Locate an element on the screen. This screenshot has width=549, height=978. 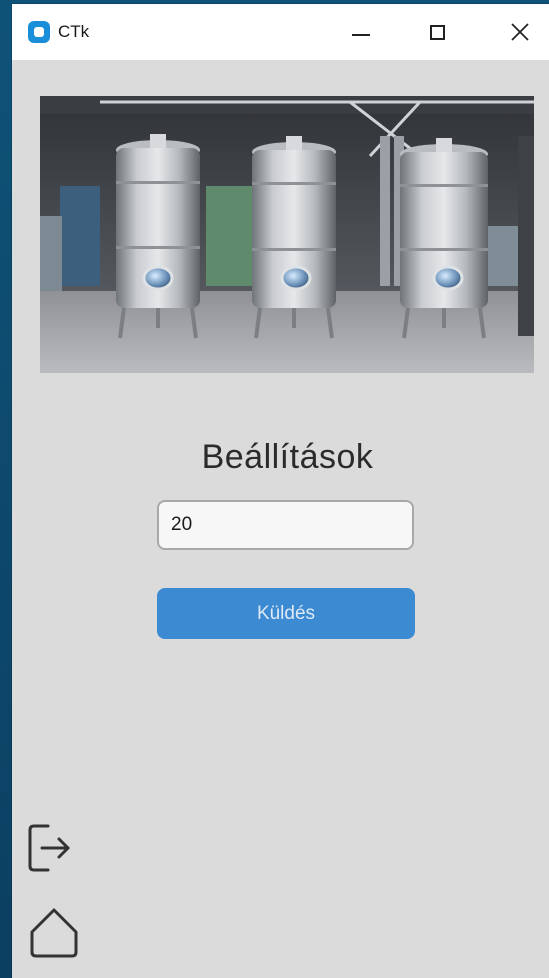
page-title: Beállítások is located at coordinates (287, 457).